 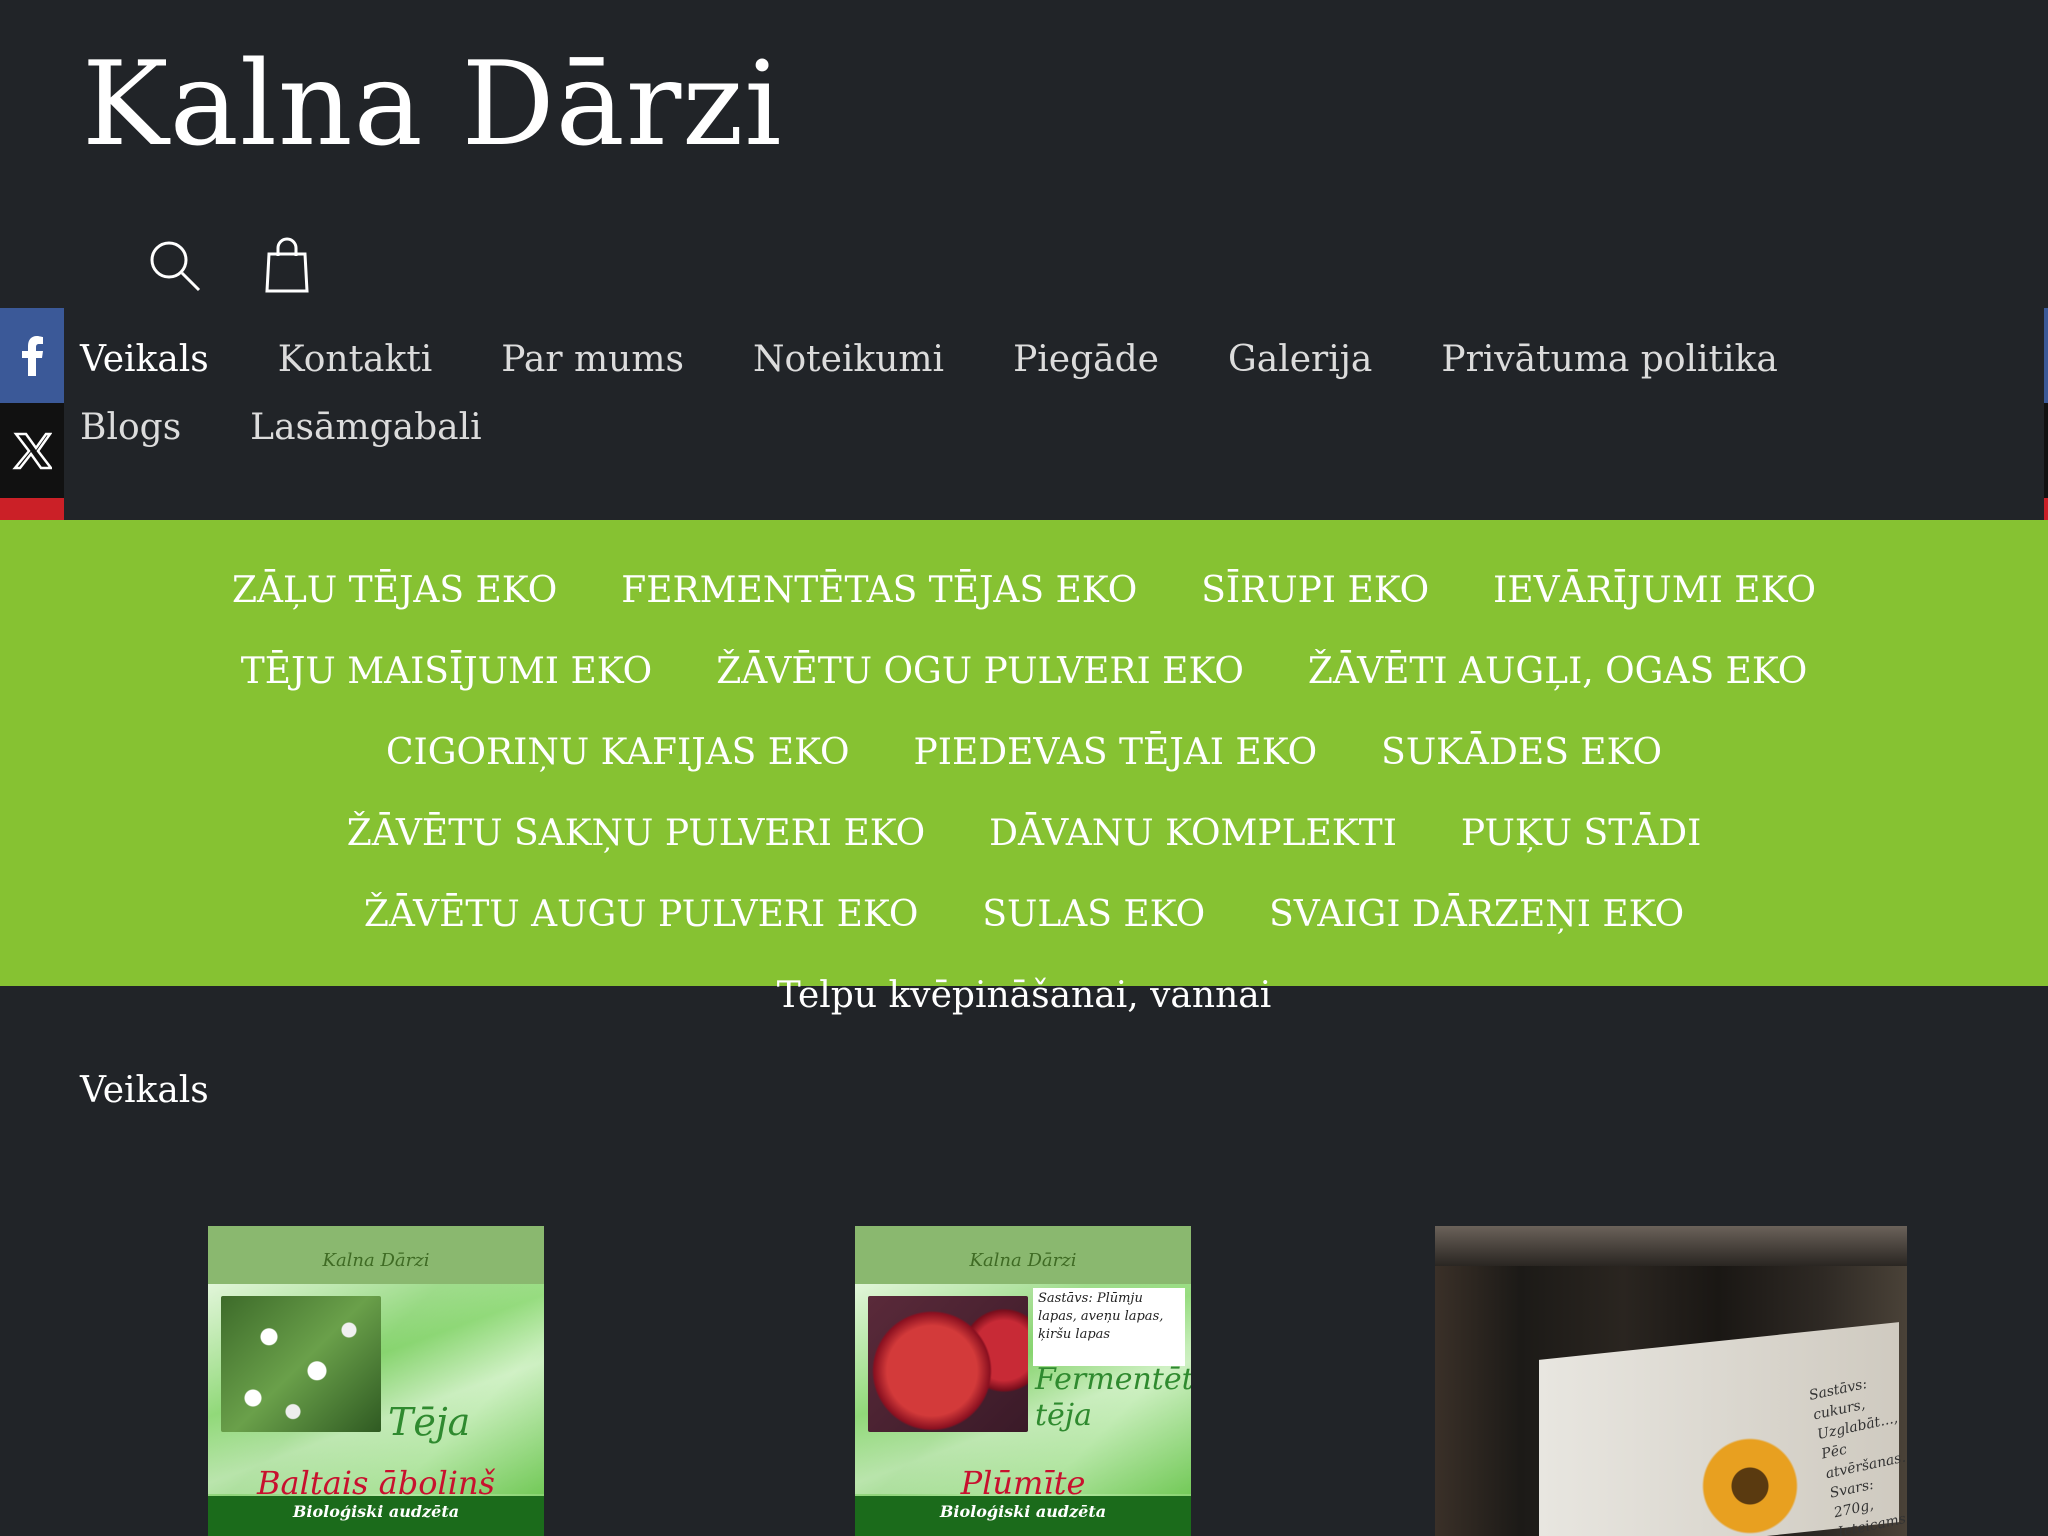 What do you see at coordinates (447, 671) in the screenshot?
I see `category-item: TĒJU MAISĪJUMI EKO` at bounding box center [447, 671].